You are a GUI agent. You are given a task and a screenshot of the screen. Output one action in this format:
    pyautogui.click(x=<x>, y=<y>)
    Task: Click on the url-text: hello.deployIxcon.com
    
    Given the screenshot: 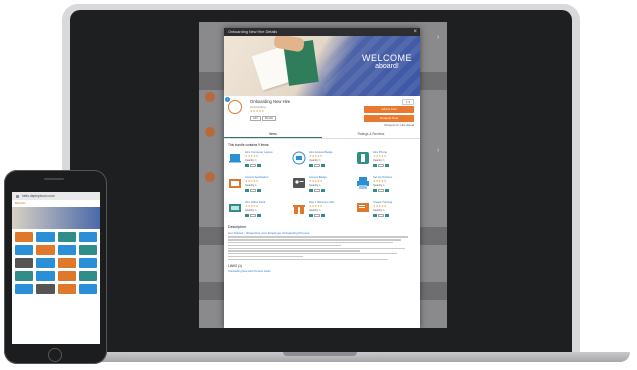 What is the action you would take?
    pyautogui.click(x=38, y=196)
    